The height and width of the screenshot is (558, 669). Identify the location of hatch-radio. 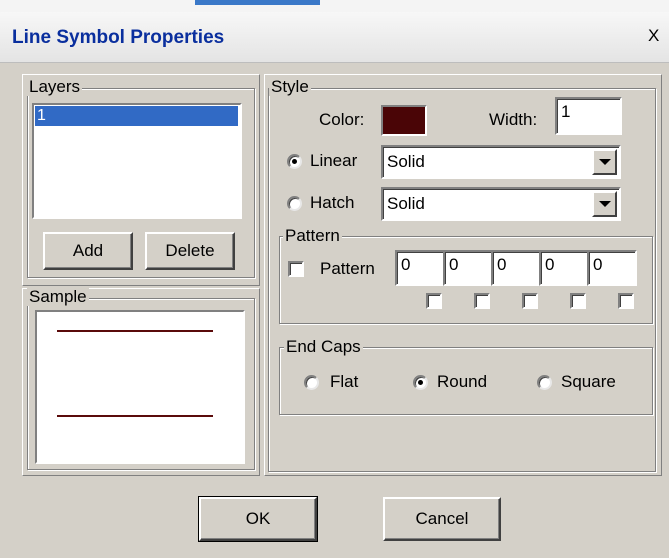
(294, 203).